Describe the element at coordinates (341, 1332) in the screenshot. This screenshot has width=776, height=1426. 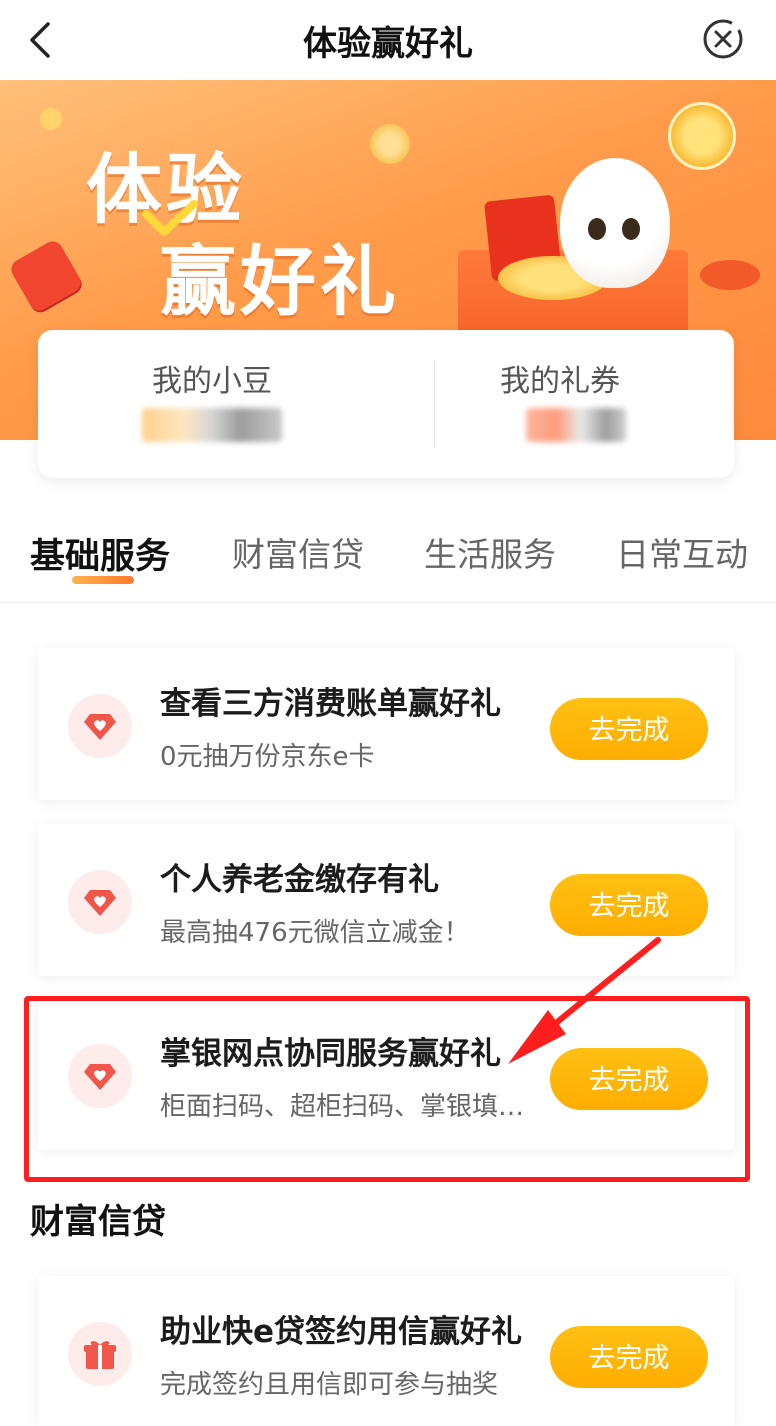
I see `task-title: 助业快e贷签约用信赢好礼` at that location.